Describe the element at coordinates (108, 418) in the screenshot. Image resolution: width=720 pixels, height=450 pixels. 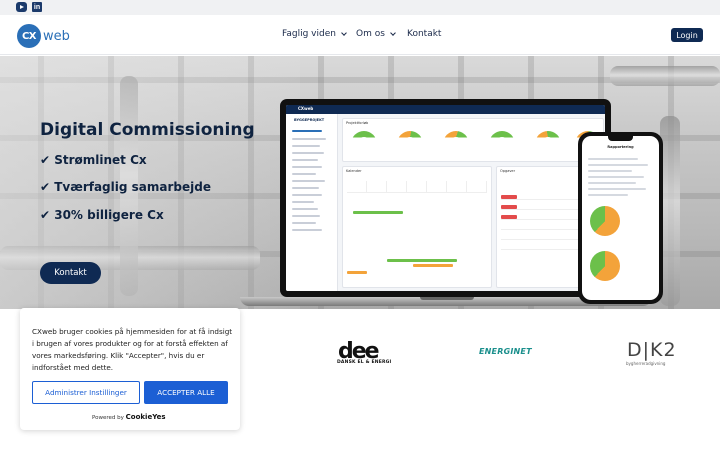
I see `powered-by-prefix: Powered by` at that location.